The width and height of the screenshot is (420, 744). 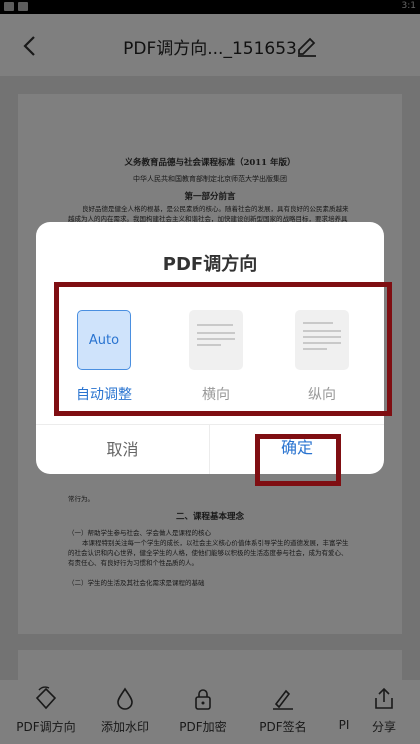 I want to click on dialog-title: PDF调方向, so click(x=210, y=264).